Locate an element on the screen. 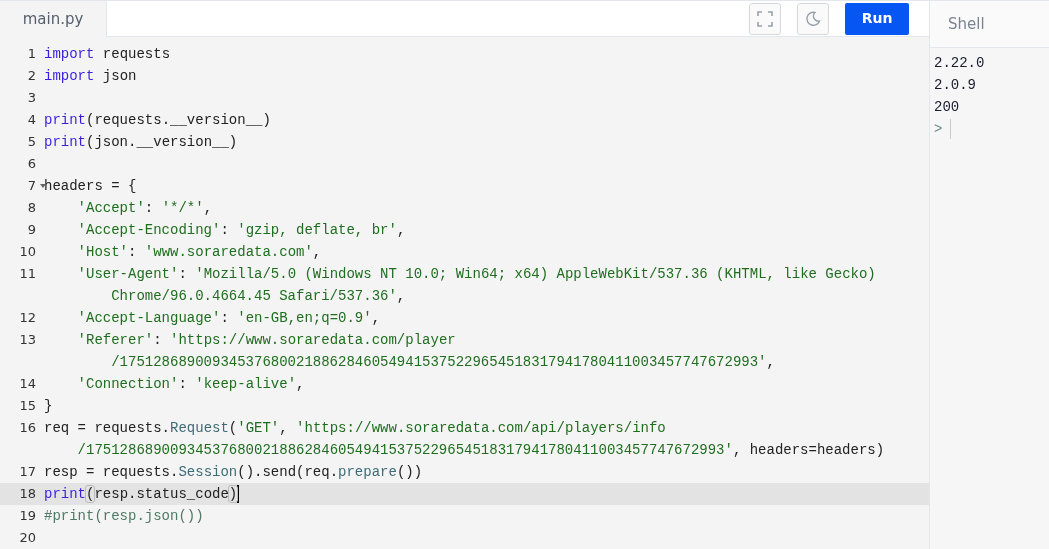 The image size is (1049, 549). code-line: 'Referer': 'https://www.soraredata.com/player is located at coordinates (266, 340).